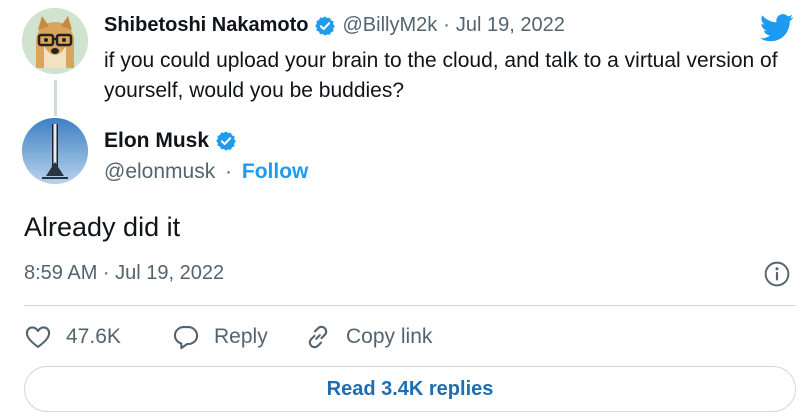 Image resolution: width=810 pixels, height=416 pixels. I want to click on main-author-handle-row: @elonmusk · Follow, so click(206, 172).